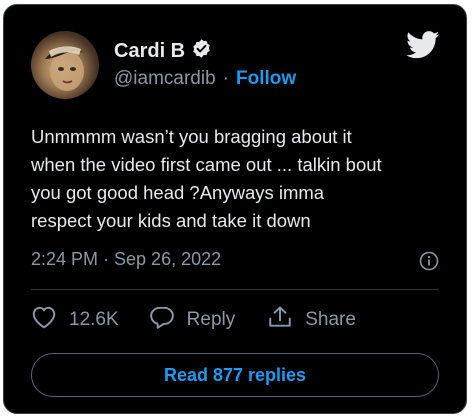 This screenshot has width=472, height=420. Describe the element at coordinates (280, 320) in the screenshot. I see `share-upload-icon` at that location.